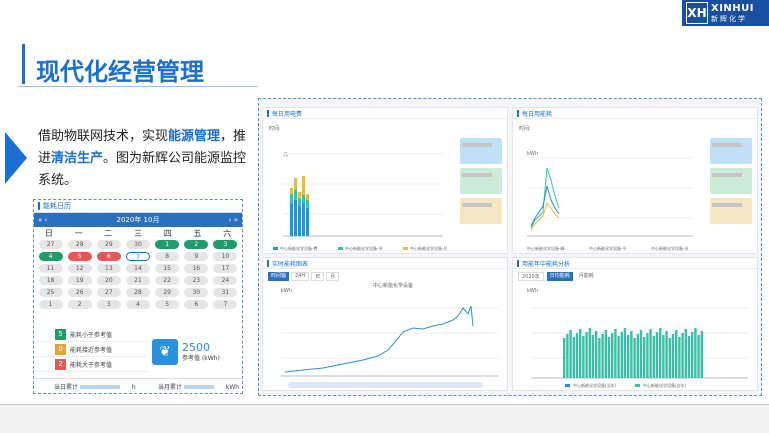 The width and height of the screenshot is (769, 433). Describe the element at coordinates (389, 341) in the screenshot. I see `realtime-chart` at that location.